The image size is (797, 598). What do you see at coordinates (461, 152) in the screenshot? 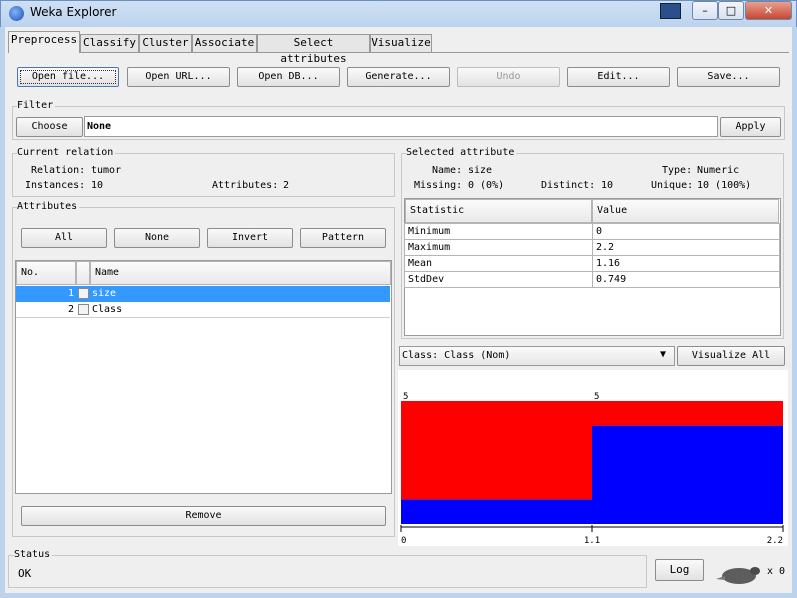
I see `selected-attribute-title: Selected attribute` at bounding box center [461, 152].